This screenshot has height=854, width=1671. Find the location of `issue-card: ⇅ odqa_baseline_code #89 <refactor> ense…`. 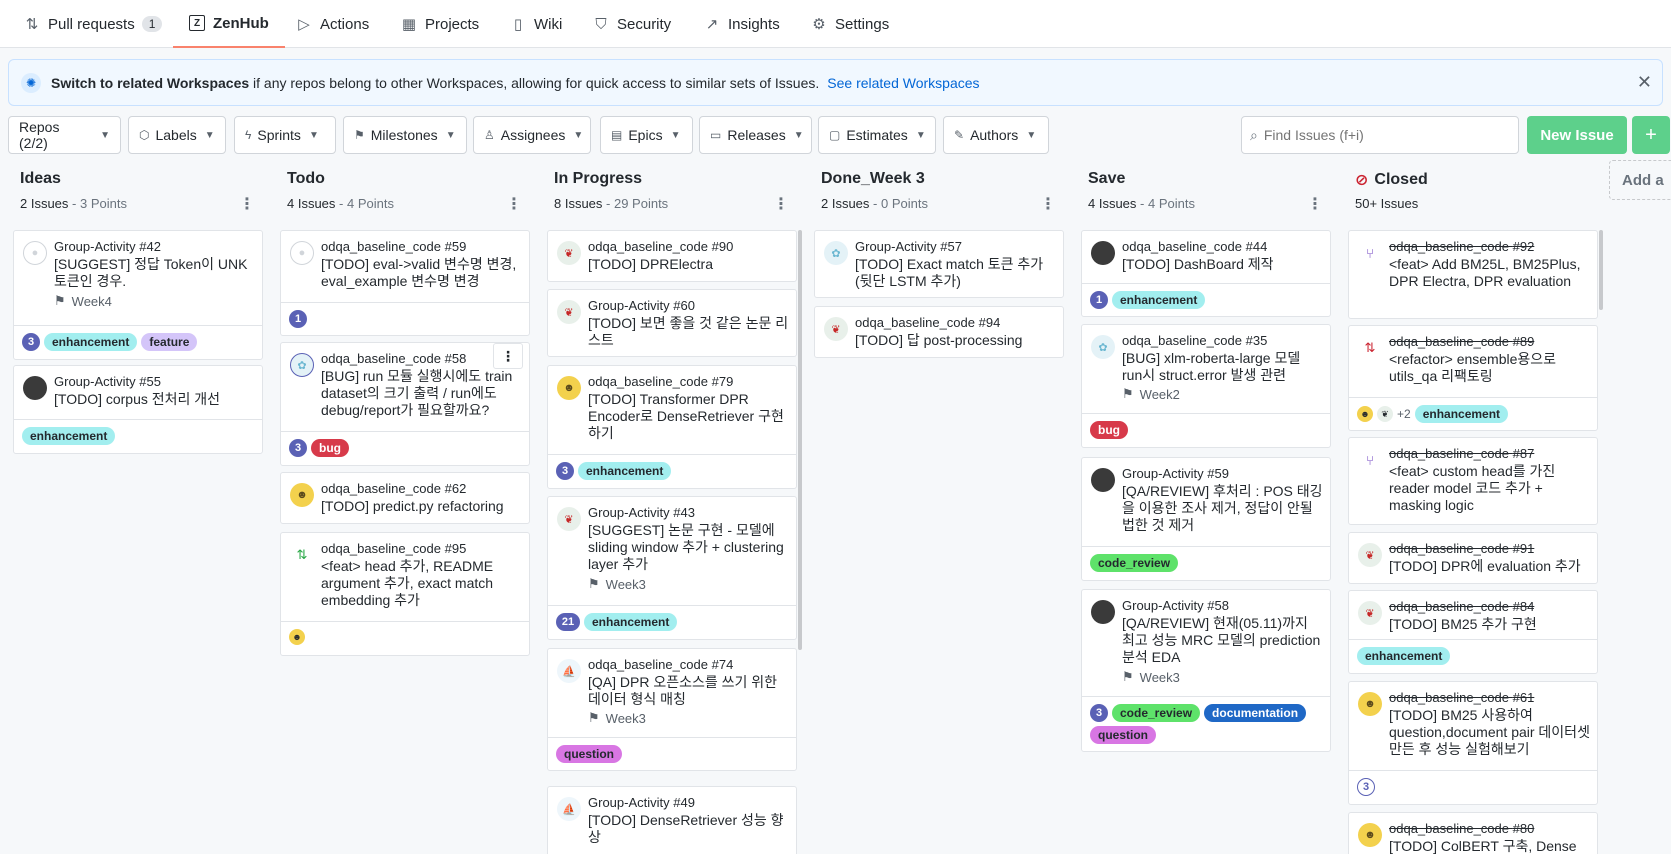

issue-card: ⇅ odqa_baseline_code #89 <refactor> ense… is located at coordinates (1473, 378).